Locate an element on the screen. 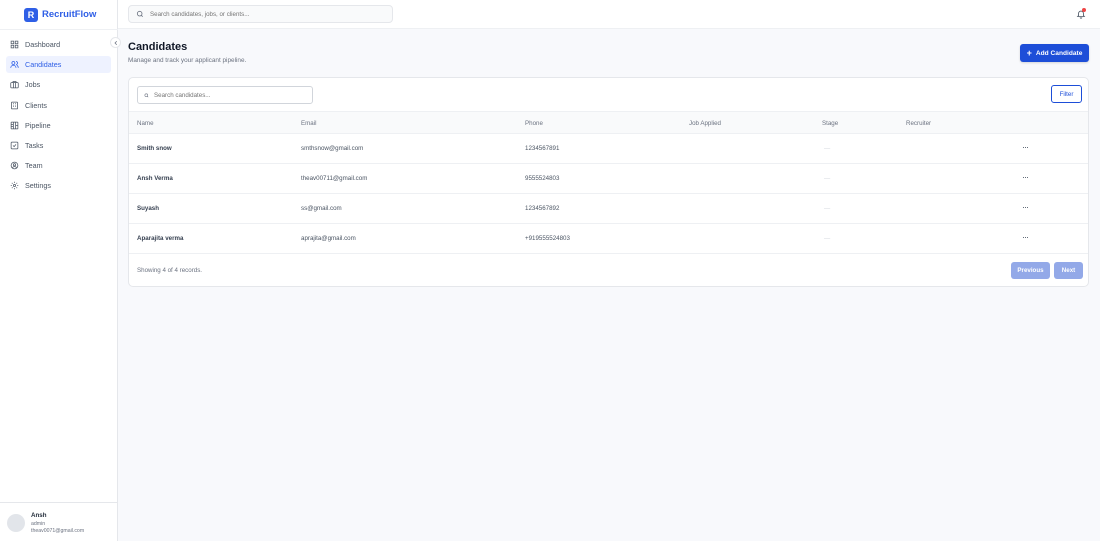 Image resolution: width=1100 pixels, height=541 pixels. sidebar-item-label: Pipeline is located at coordinates (38, 125).